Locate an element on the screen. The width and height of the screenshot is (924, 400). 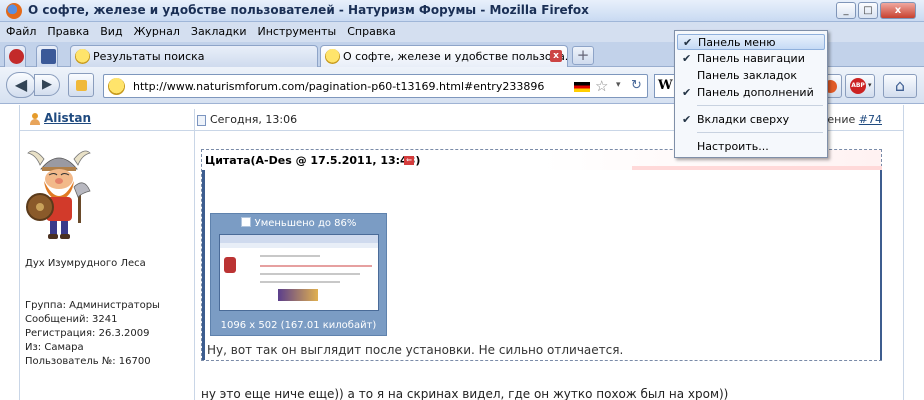
maximize-button: □ is located at coordinates (868, 10).